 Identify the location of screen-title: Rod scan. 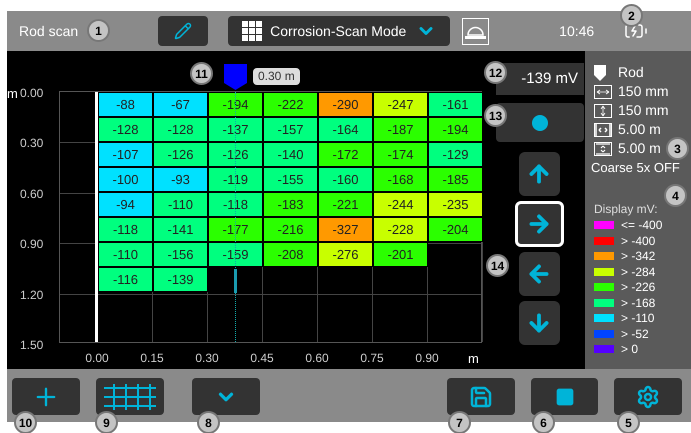
(48, 31).